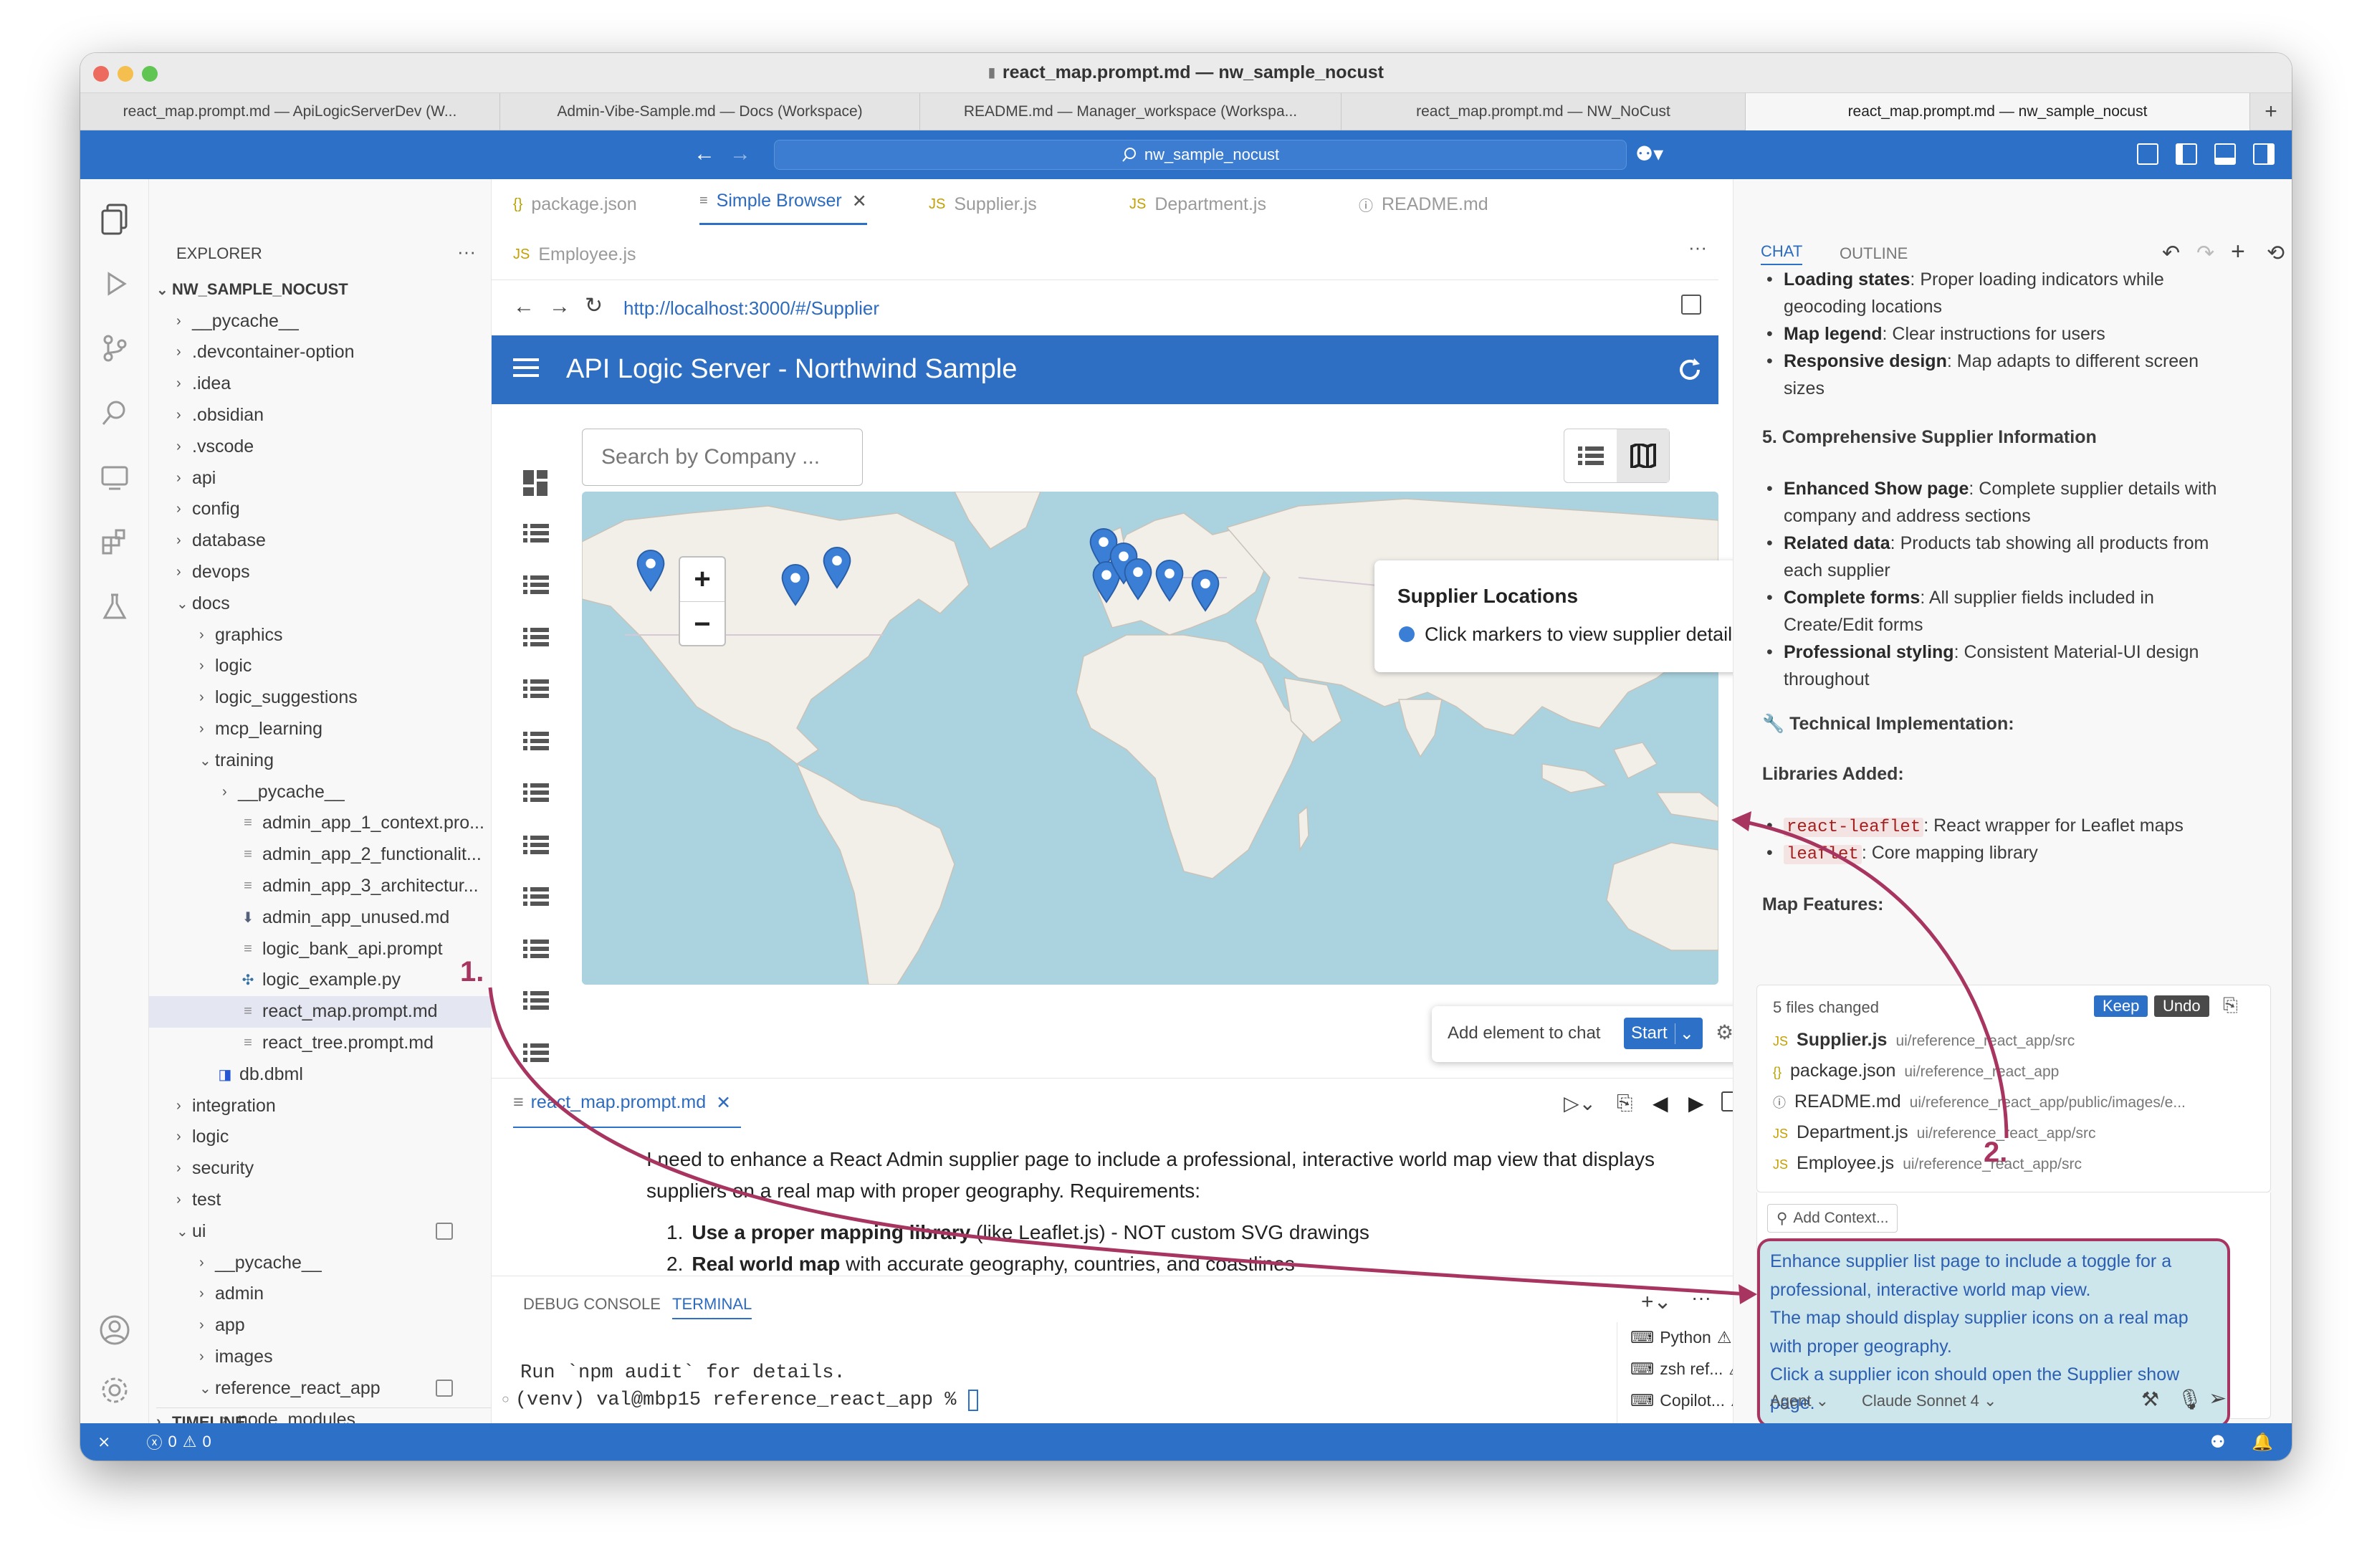 The height and width of the screenshot is (1568, 2372). What do you see at coordinates (320, 729) in the screenshot?
I see `tree-folder: › mcp_learning` at bounding box center [320, 729].